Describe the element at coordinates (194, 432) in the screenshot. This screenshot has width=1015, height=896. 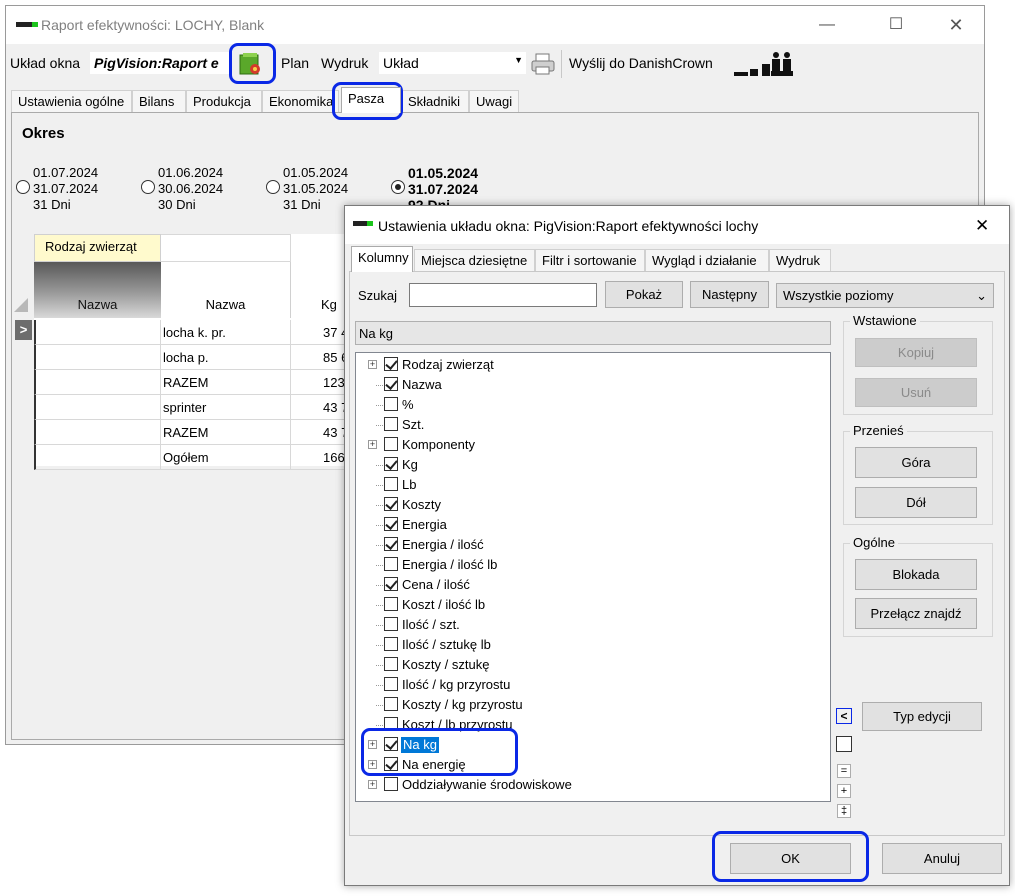
I see `table-row: RAZEM 43 7` at that location.